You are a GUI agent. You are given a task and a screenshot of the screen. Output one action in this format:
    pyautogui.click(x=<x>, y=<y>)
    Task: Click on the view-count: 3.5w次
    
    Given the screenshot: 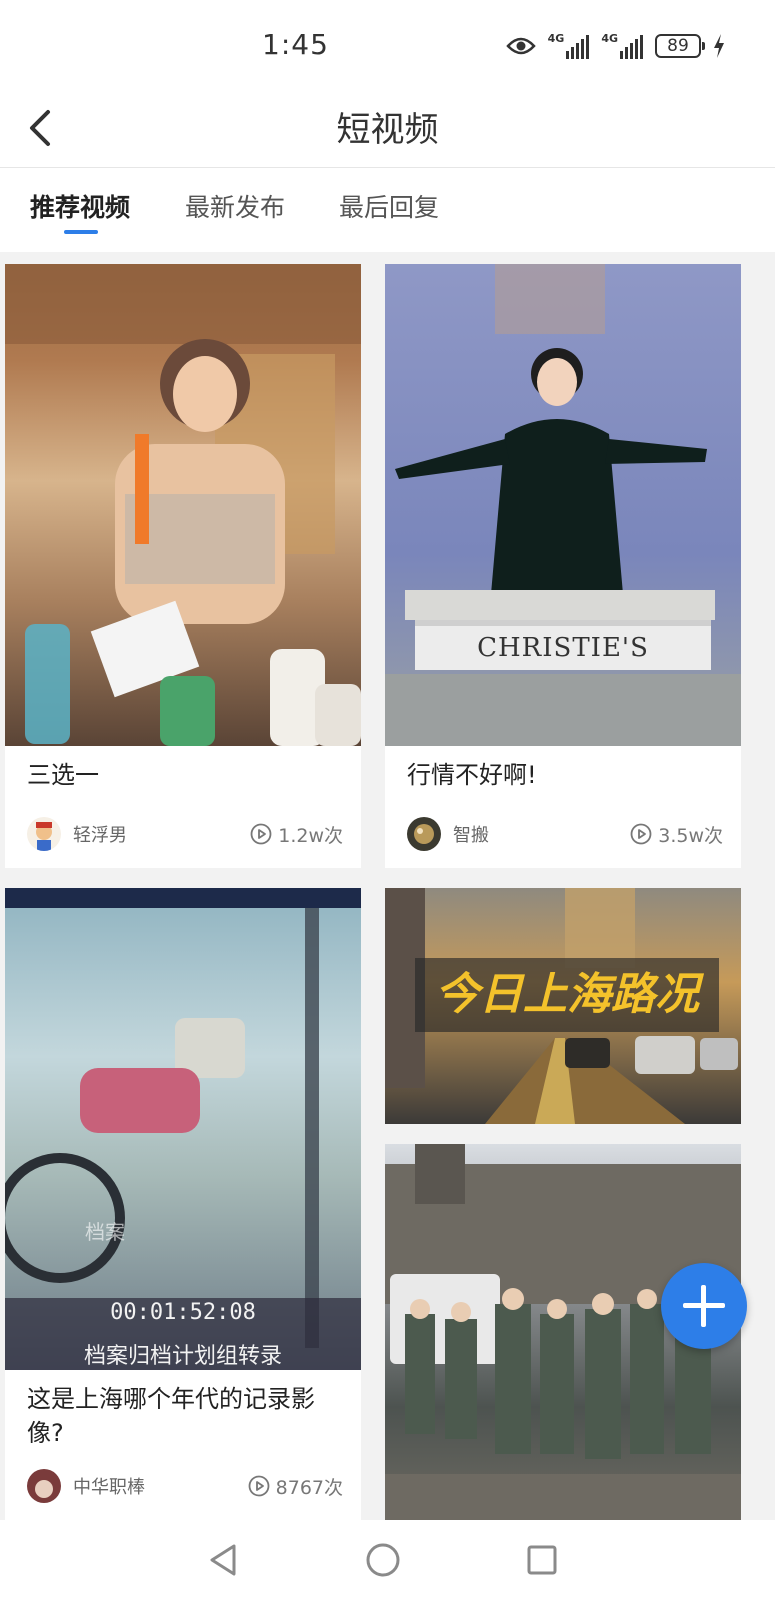 What is the action you would take?
    pyautogui.click(x=676, y=834)
    